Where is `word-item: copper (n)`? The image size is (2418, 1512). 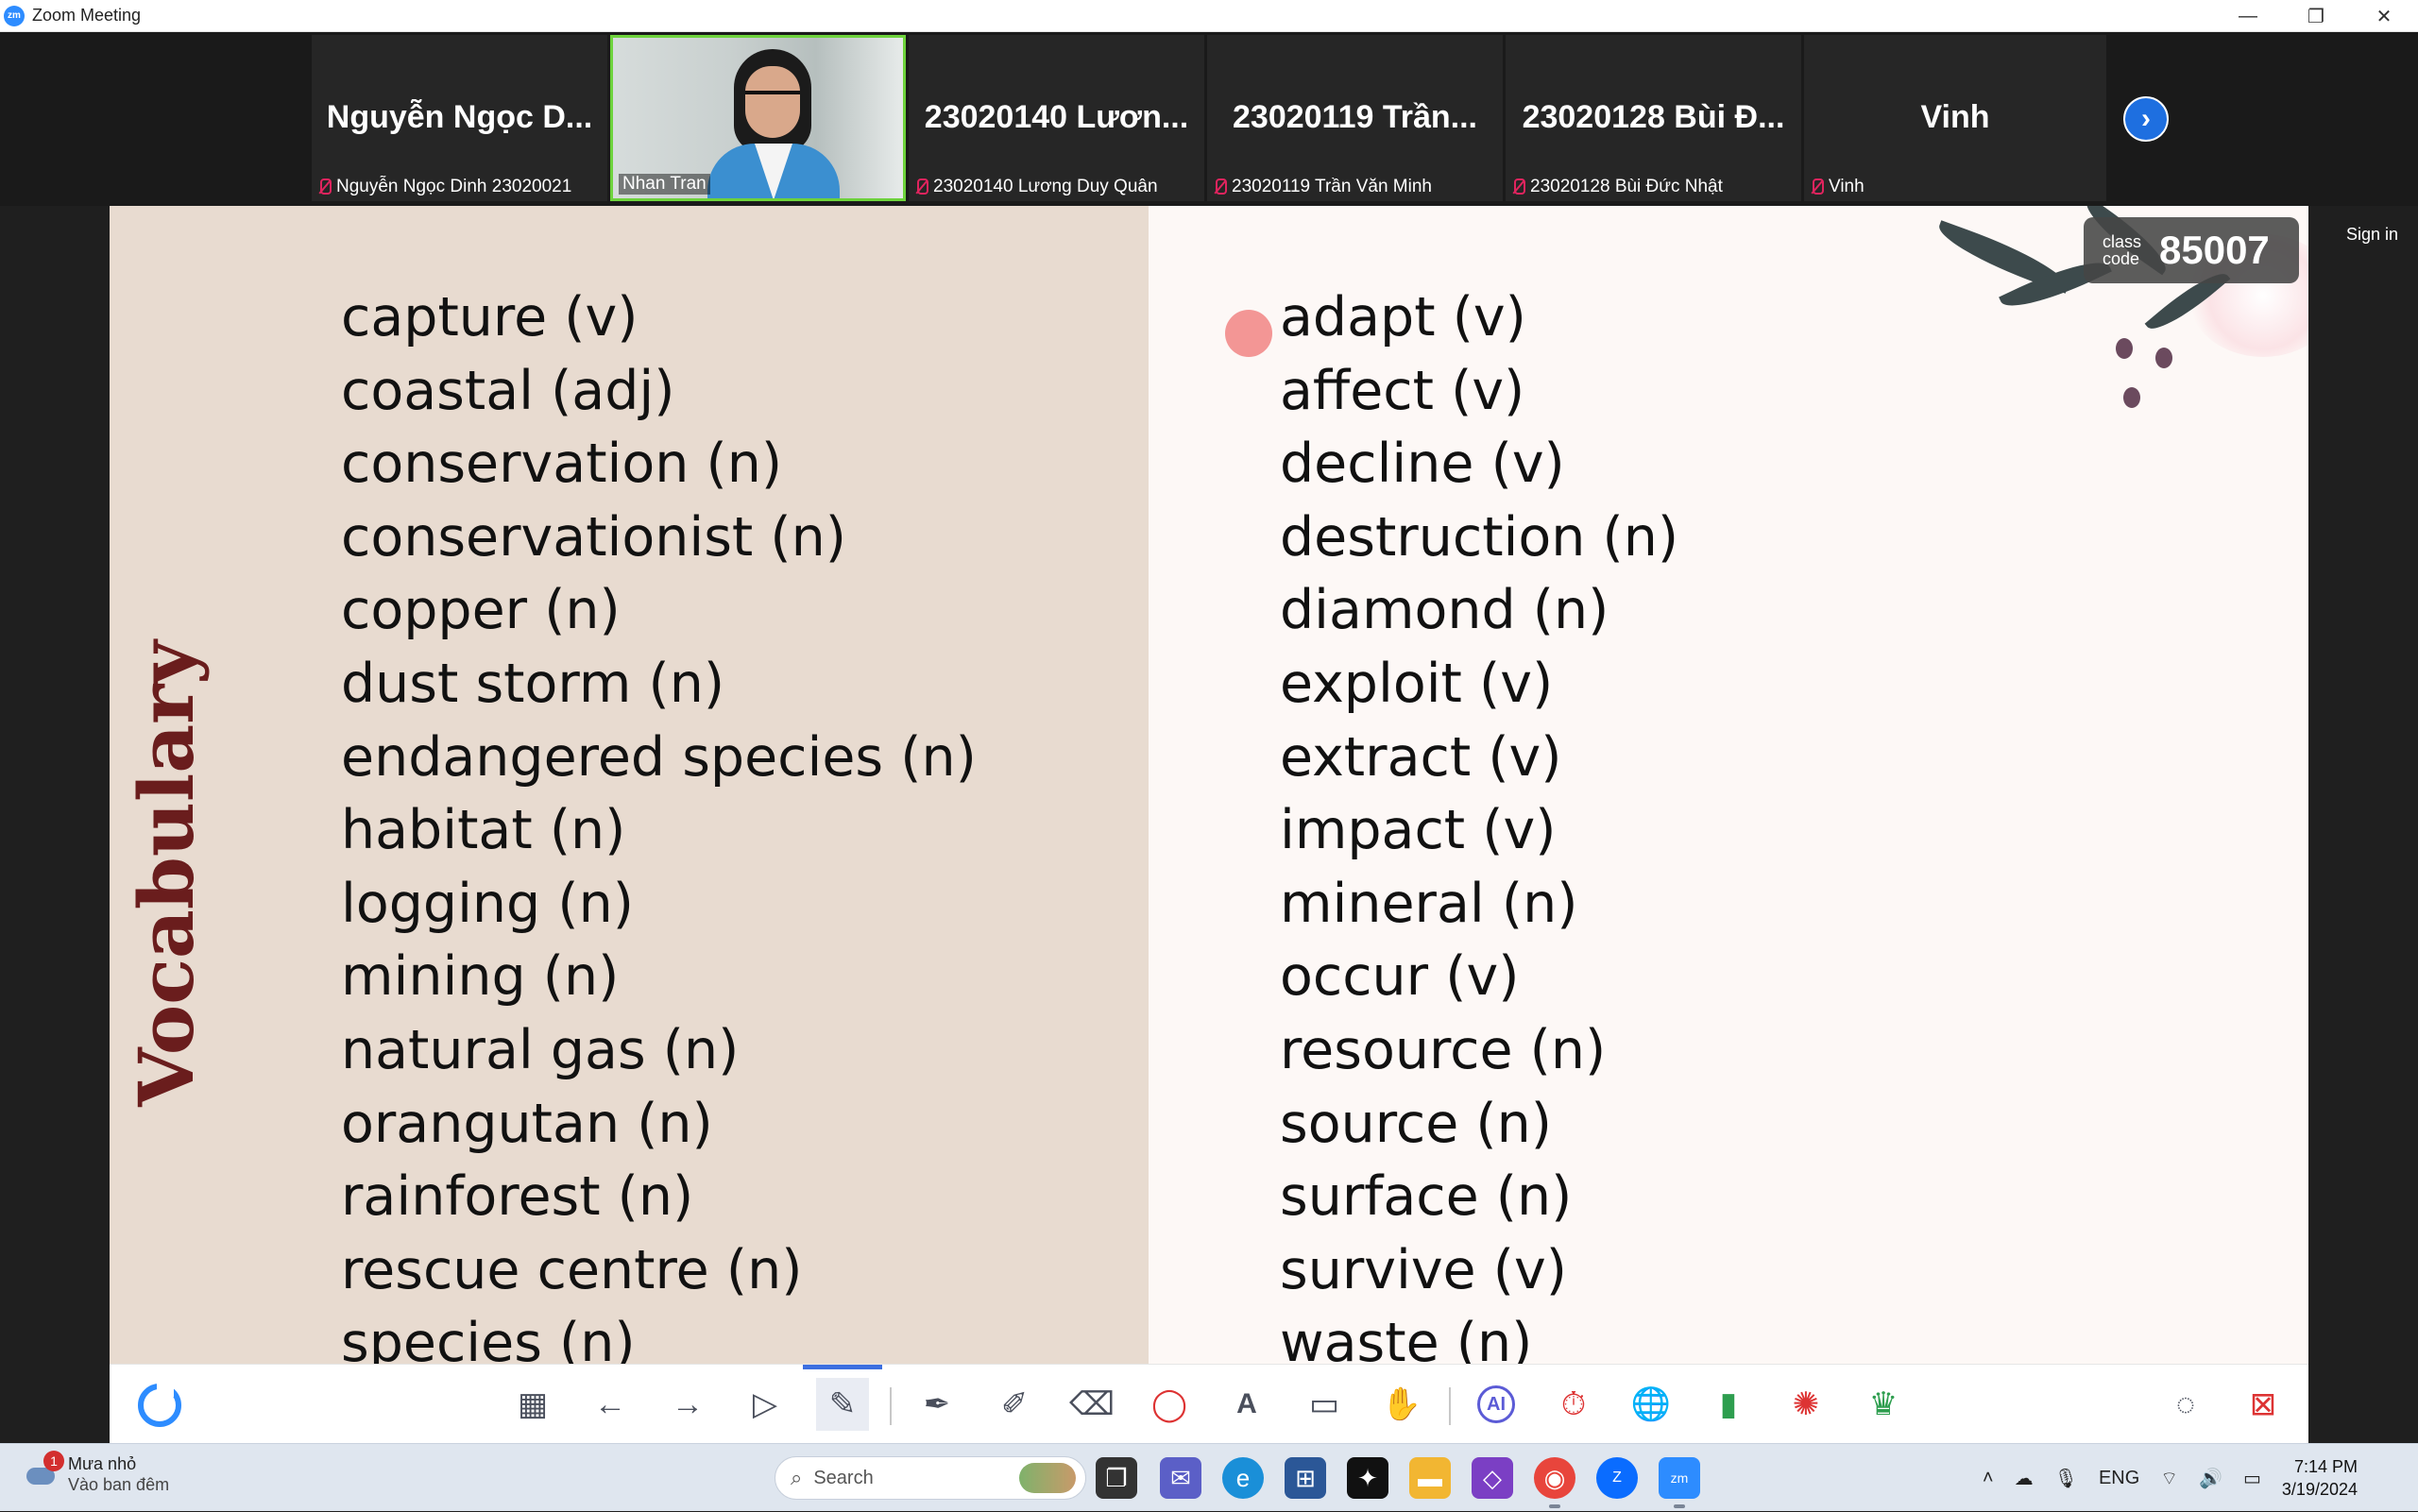
word-item: copper (n) is located at coordinates (481, 610).